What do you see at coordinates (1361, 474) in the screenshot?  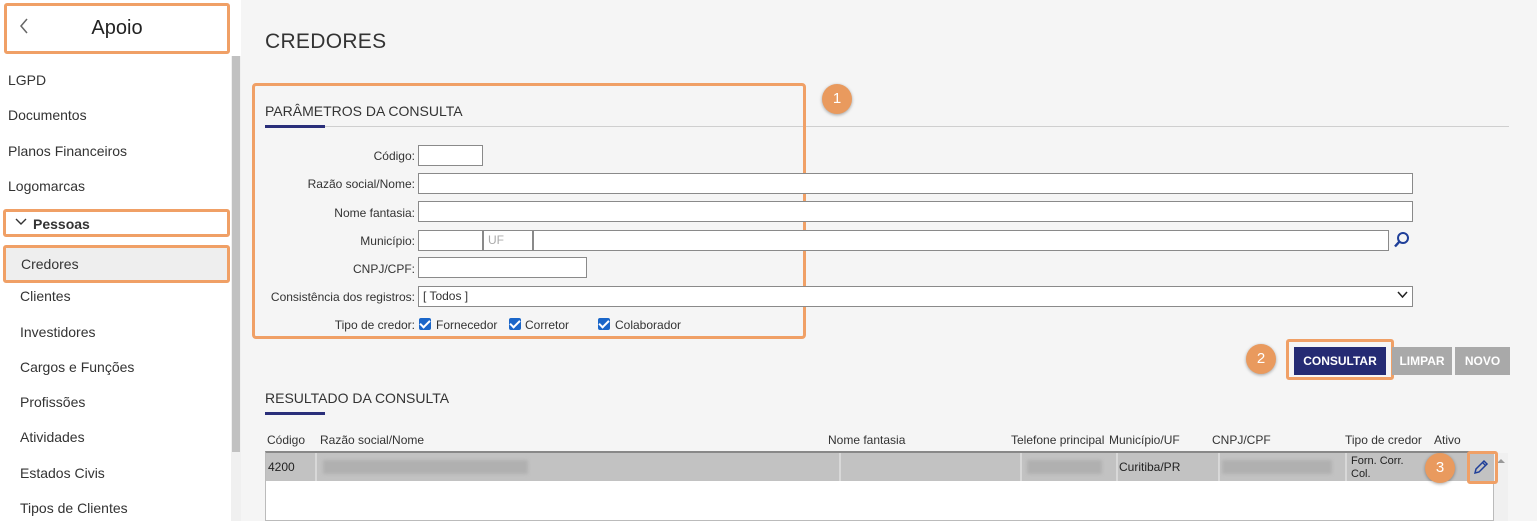 I see `cell-tipo-line2: Col.` at bounding box center [1361, 474].